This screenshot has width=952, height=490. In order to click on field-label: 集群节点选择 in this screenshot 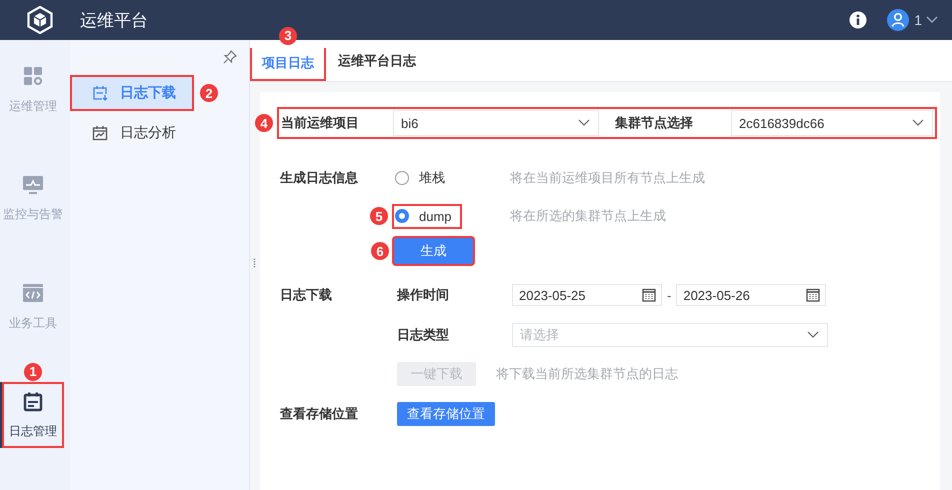, I will do `click(654, 123)`.